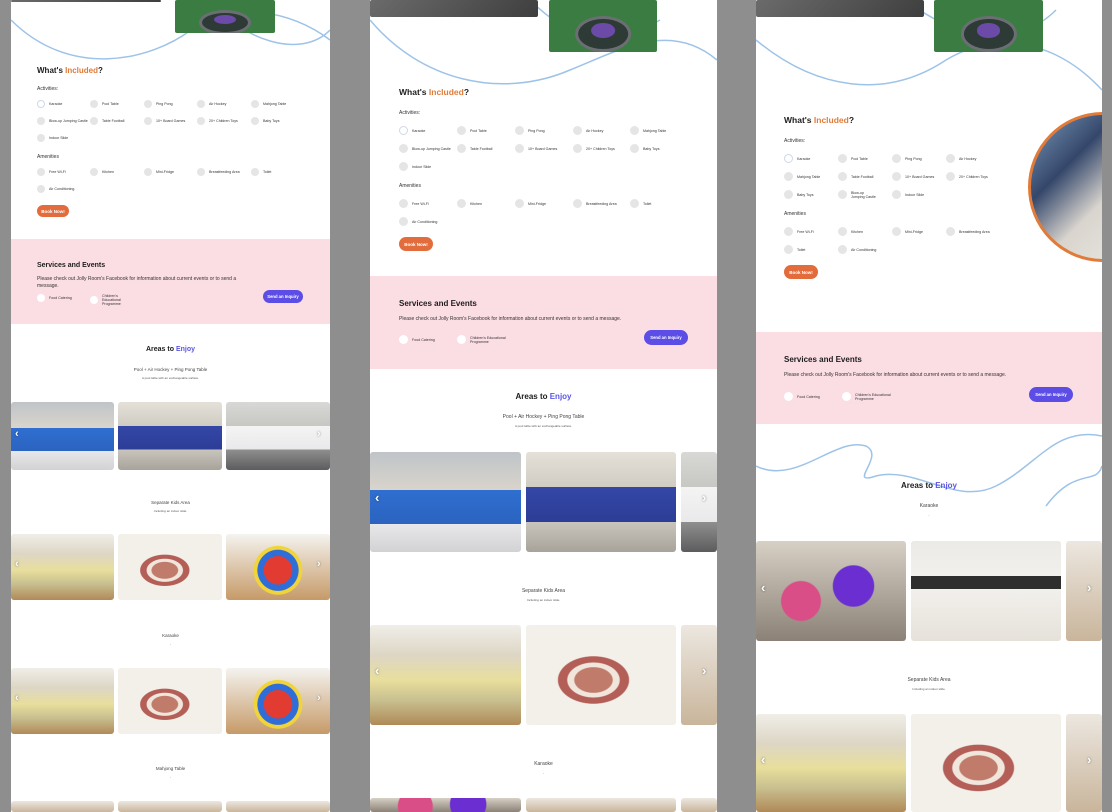 This screenshot has height=812, width=1112. I want to click on service-option: Children's Educational Programme, so click(867, 396).